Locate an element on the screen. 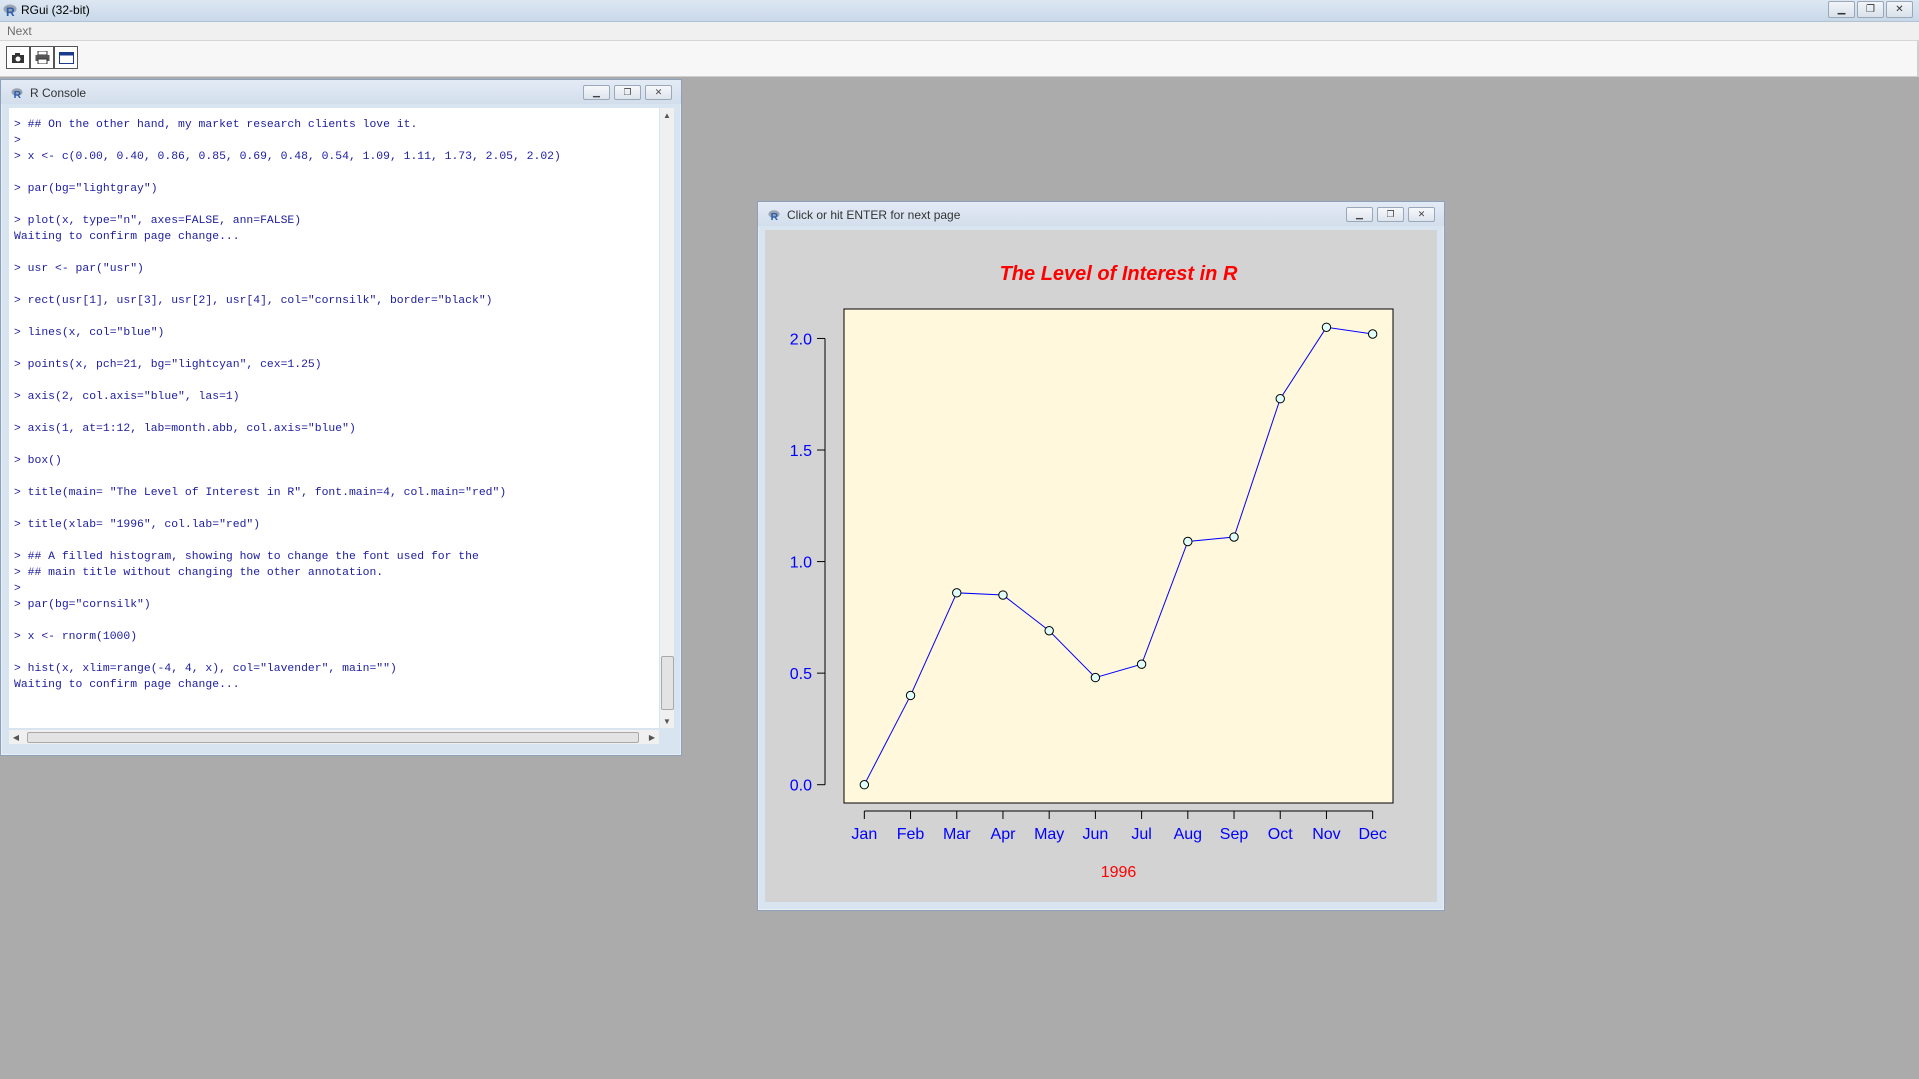  data-point-nov is located at coordinates (1326, 327).